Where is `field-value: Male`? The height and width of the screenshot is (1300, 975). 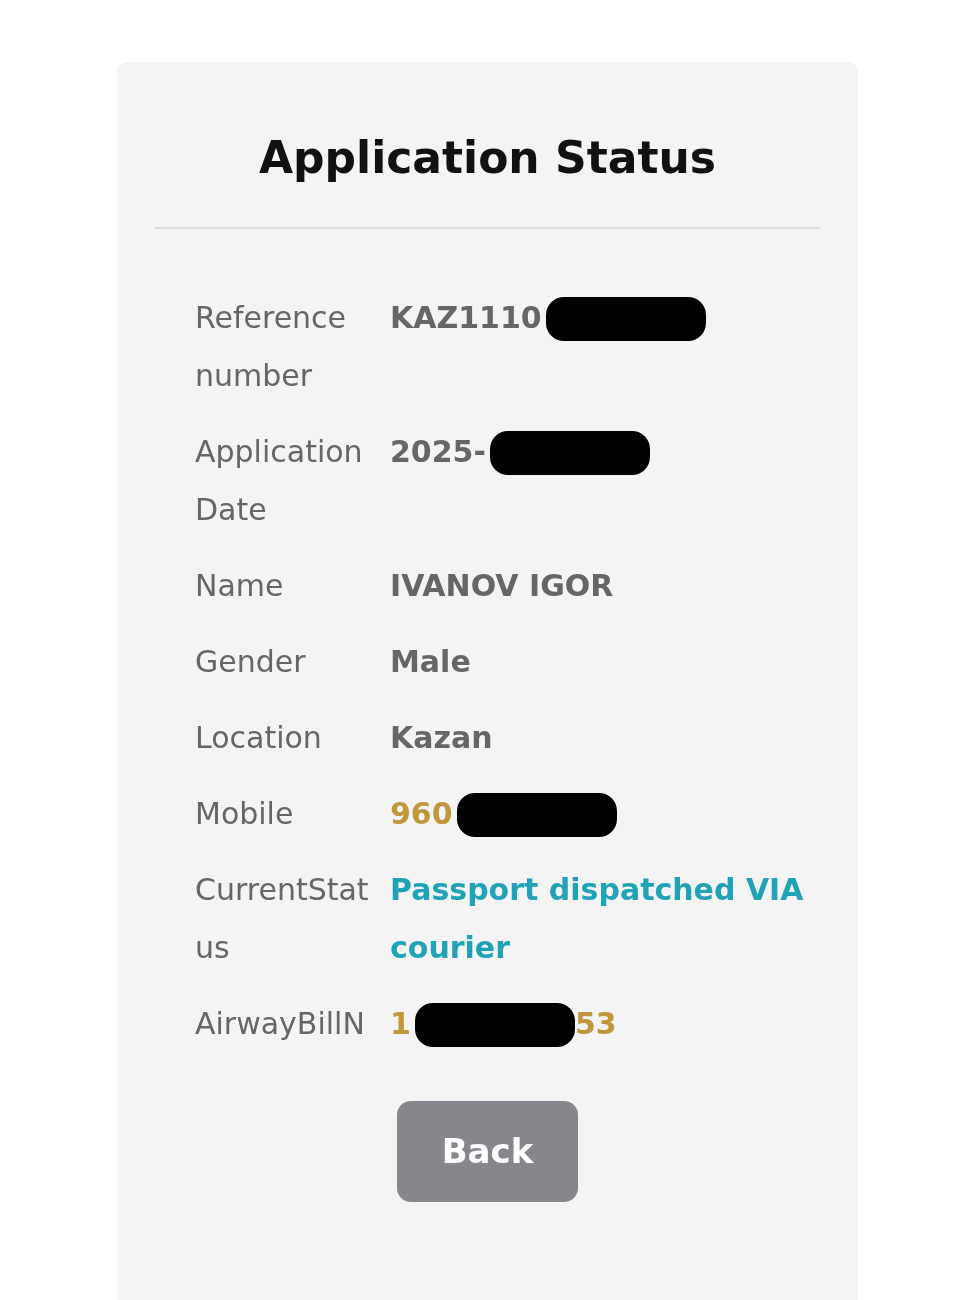
field-value: Male is located at coordinates (430, 661).